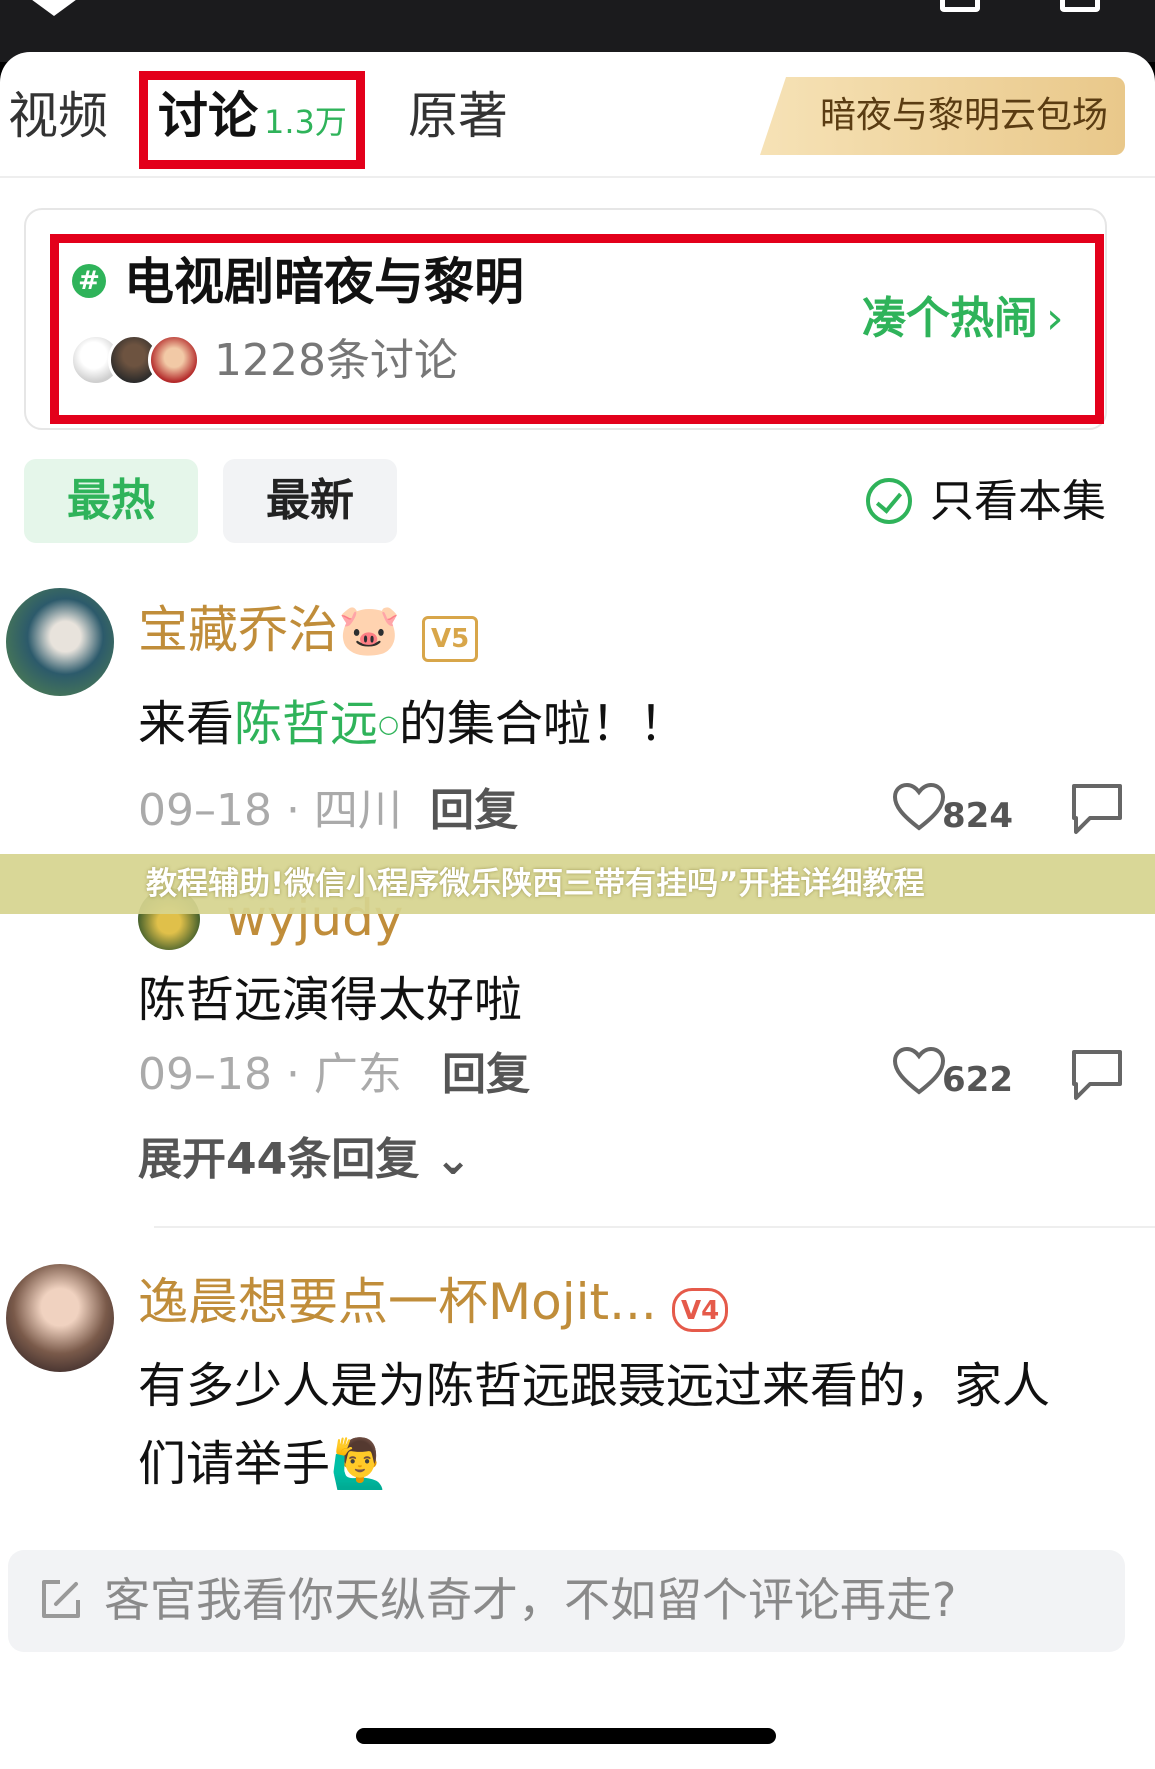 The width and height of the screenshot is (1155, 1769). I want to click on comment-meta: 09–18 · 四川, so click(270, 810).